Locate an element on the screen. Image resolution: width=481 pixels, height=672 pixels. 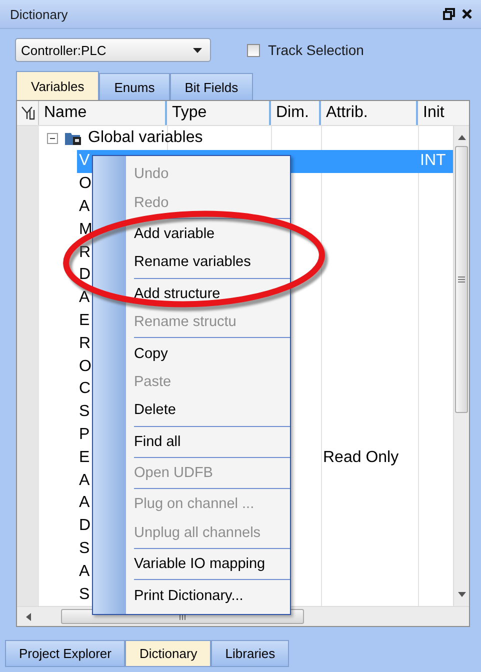
window-title: Dictionary is located at coordinates (39, 14).